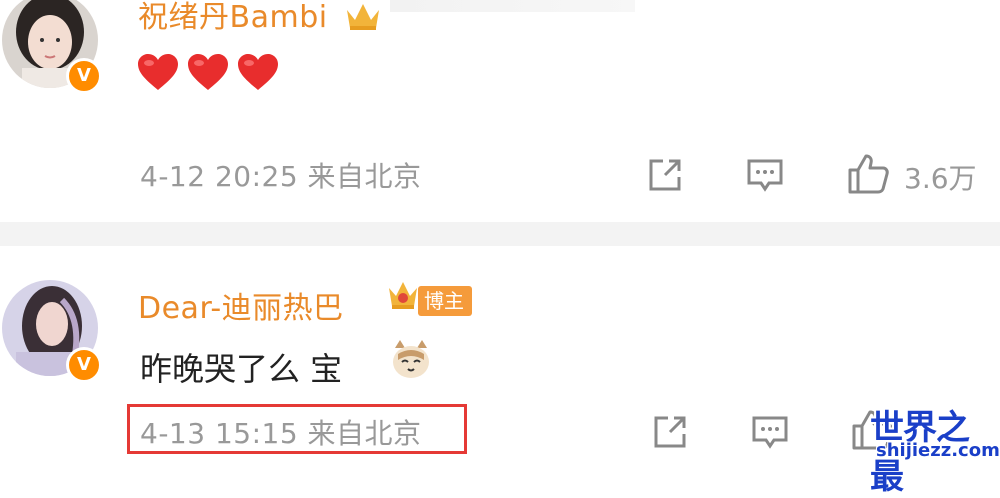  What do you see at coordinates (938, 450) in the screenshot?
I see `watermark-url: shijiezz.com` at bounding box center [938, 450].